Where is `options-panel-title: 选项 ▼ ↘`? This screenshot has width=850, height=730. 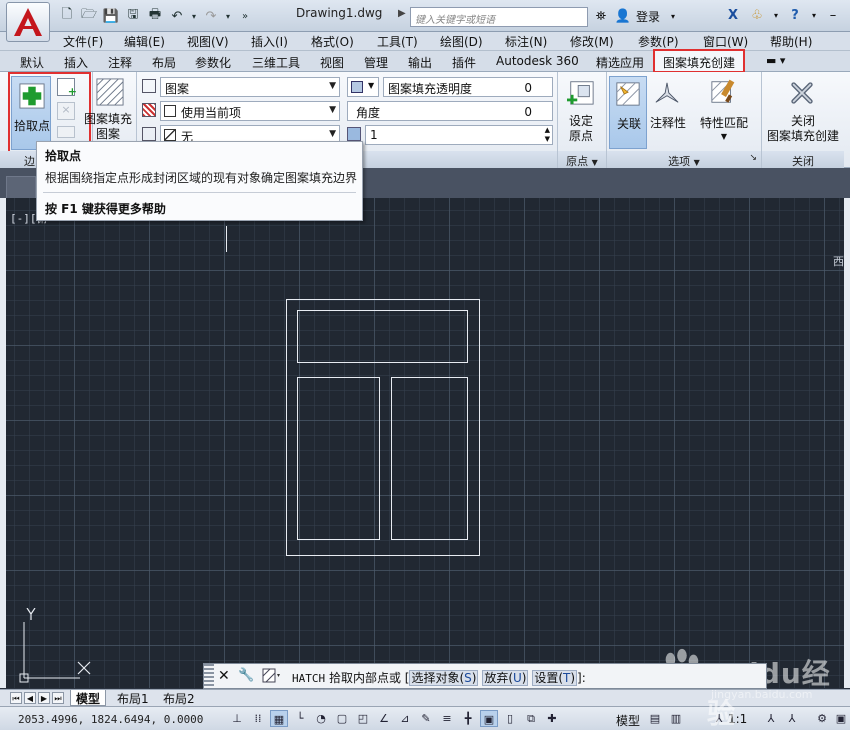
options-panel-title: 选项 ▼ ↘ is located at coordinates (684, 159).